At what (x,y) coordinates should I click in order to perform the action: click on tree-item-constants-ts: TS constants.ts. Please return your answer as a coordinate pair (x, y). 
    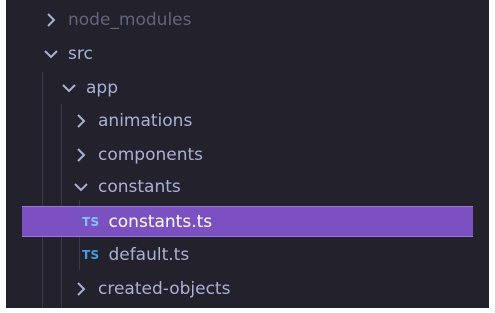
    Looking at the image, I should click on (247, 221).